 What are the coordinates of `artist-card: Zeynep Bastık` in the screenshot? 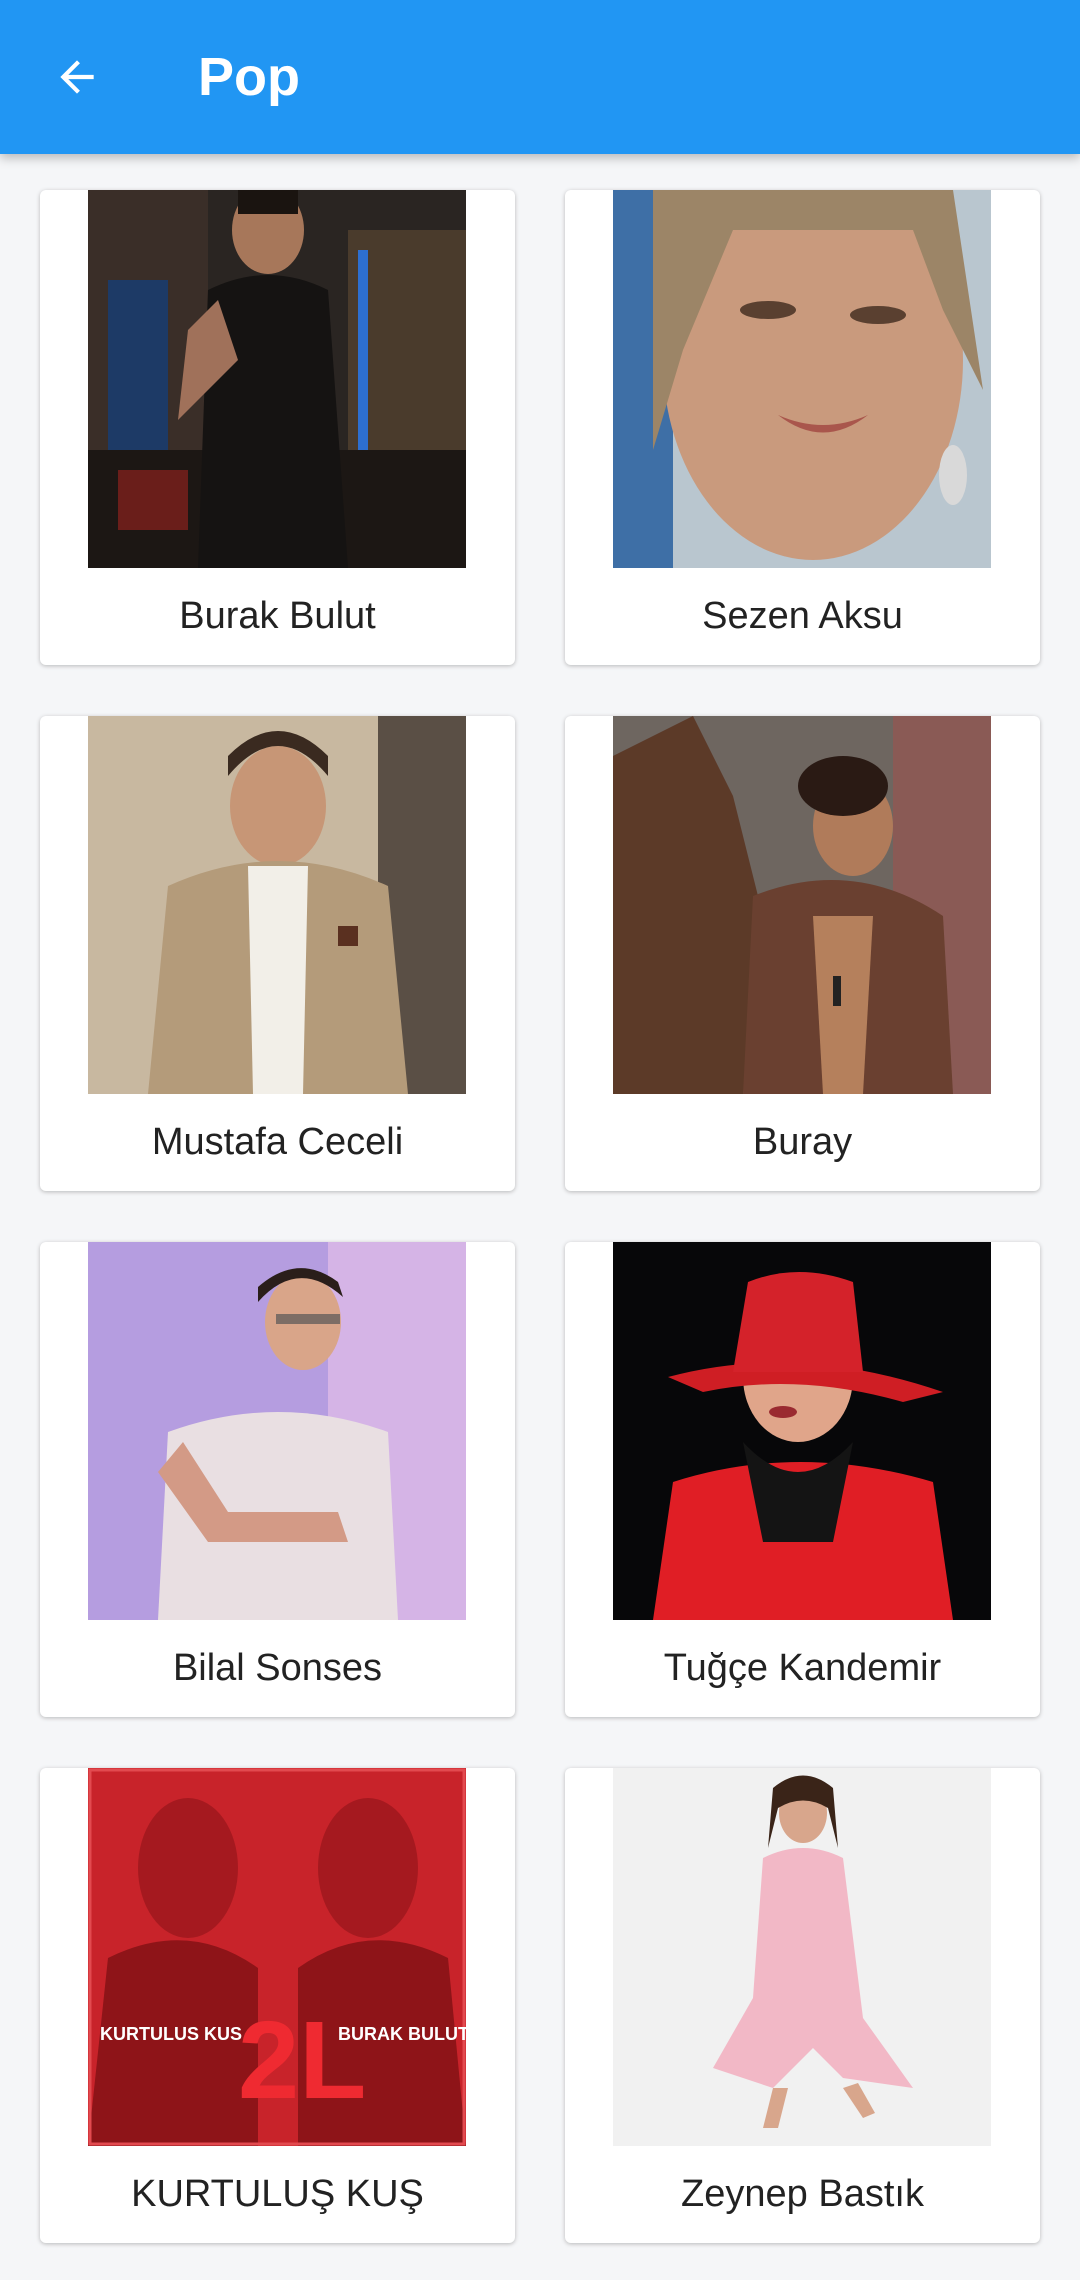 It's located at (802, 2005).